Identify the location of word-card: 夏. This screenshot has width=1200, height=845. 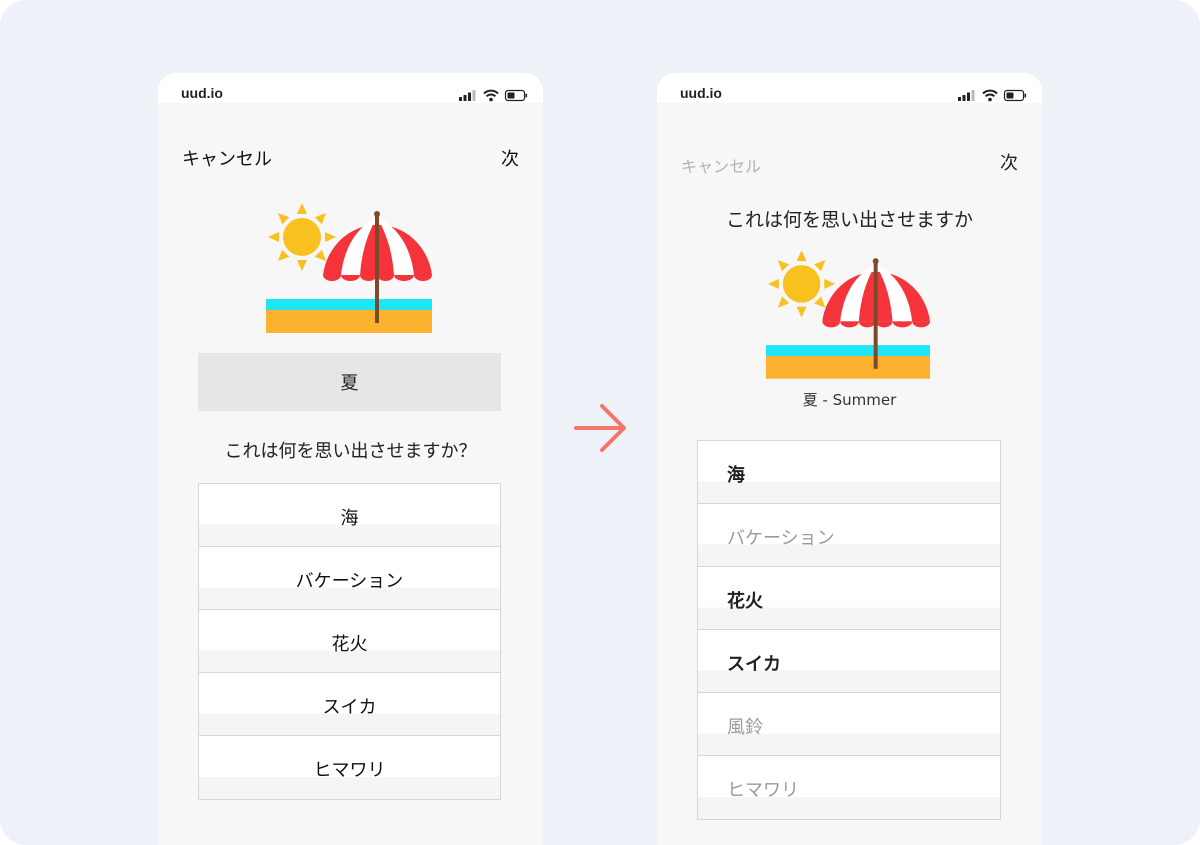
(349, 382).